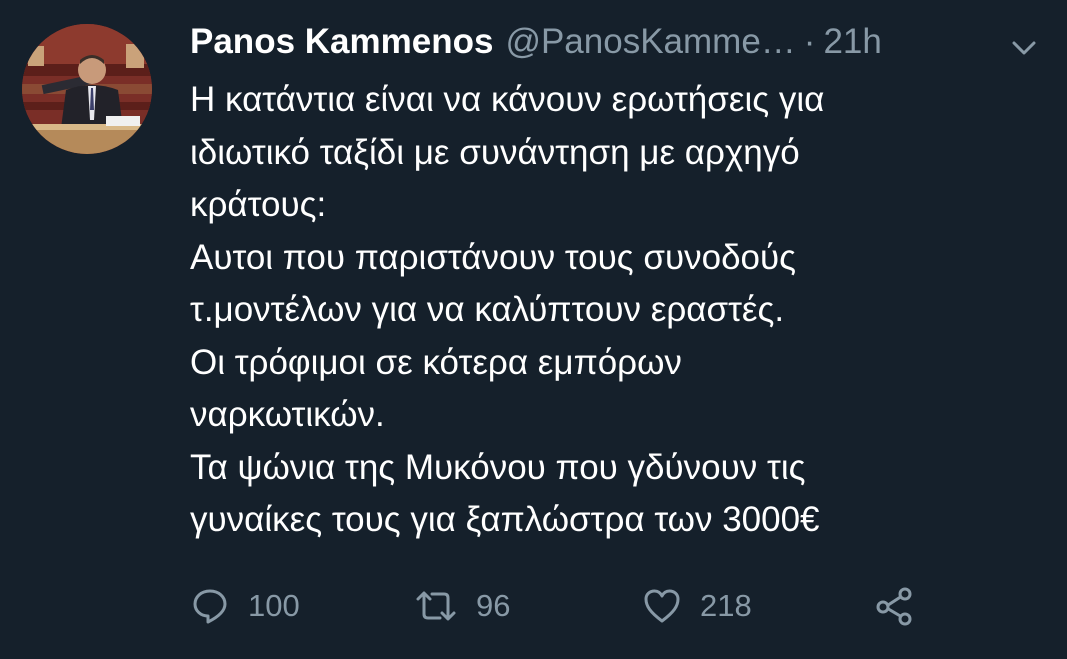  What do you see at coordinates (245, 606) in the screenshot?
I see `reply-button: 100` at bounding box center [245, 606].